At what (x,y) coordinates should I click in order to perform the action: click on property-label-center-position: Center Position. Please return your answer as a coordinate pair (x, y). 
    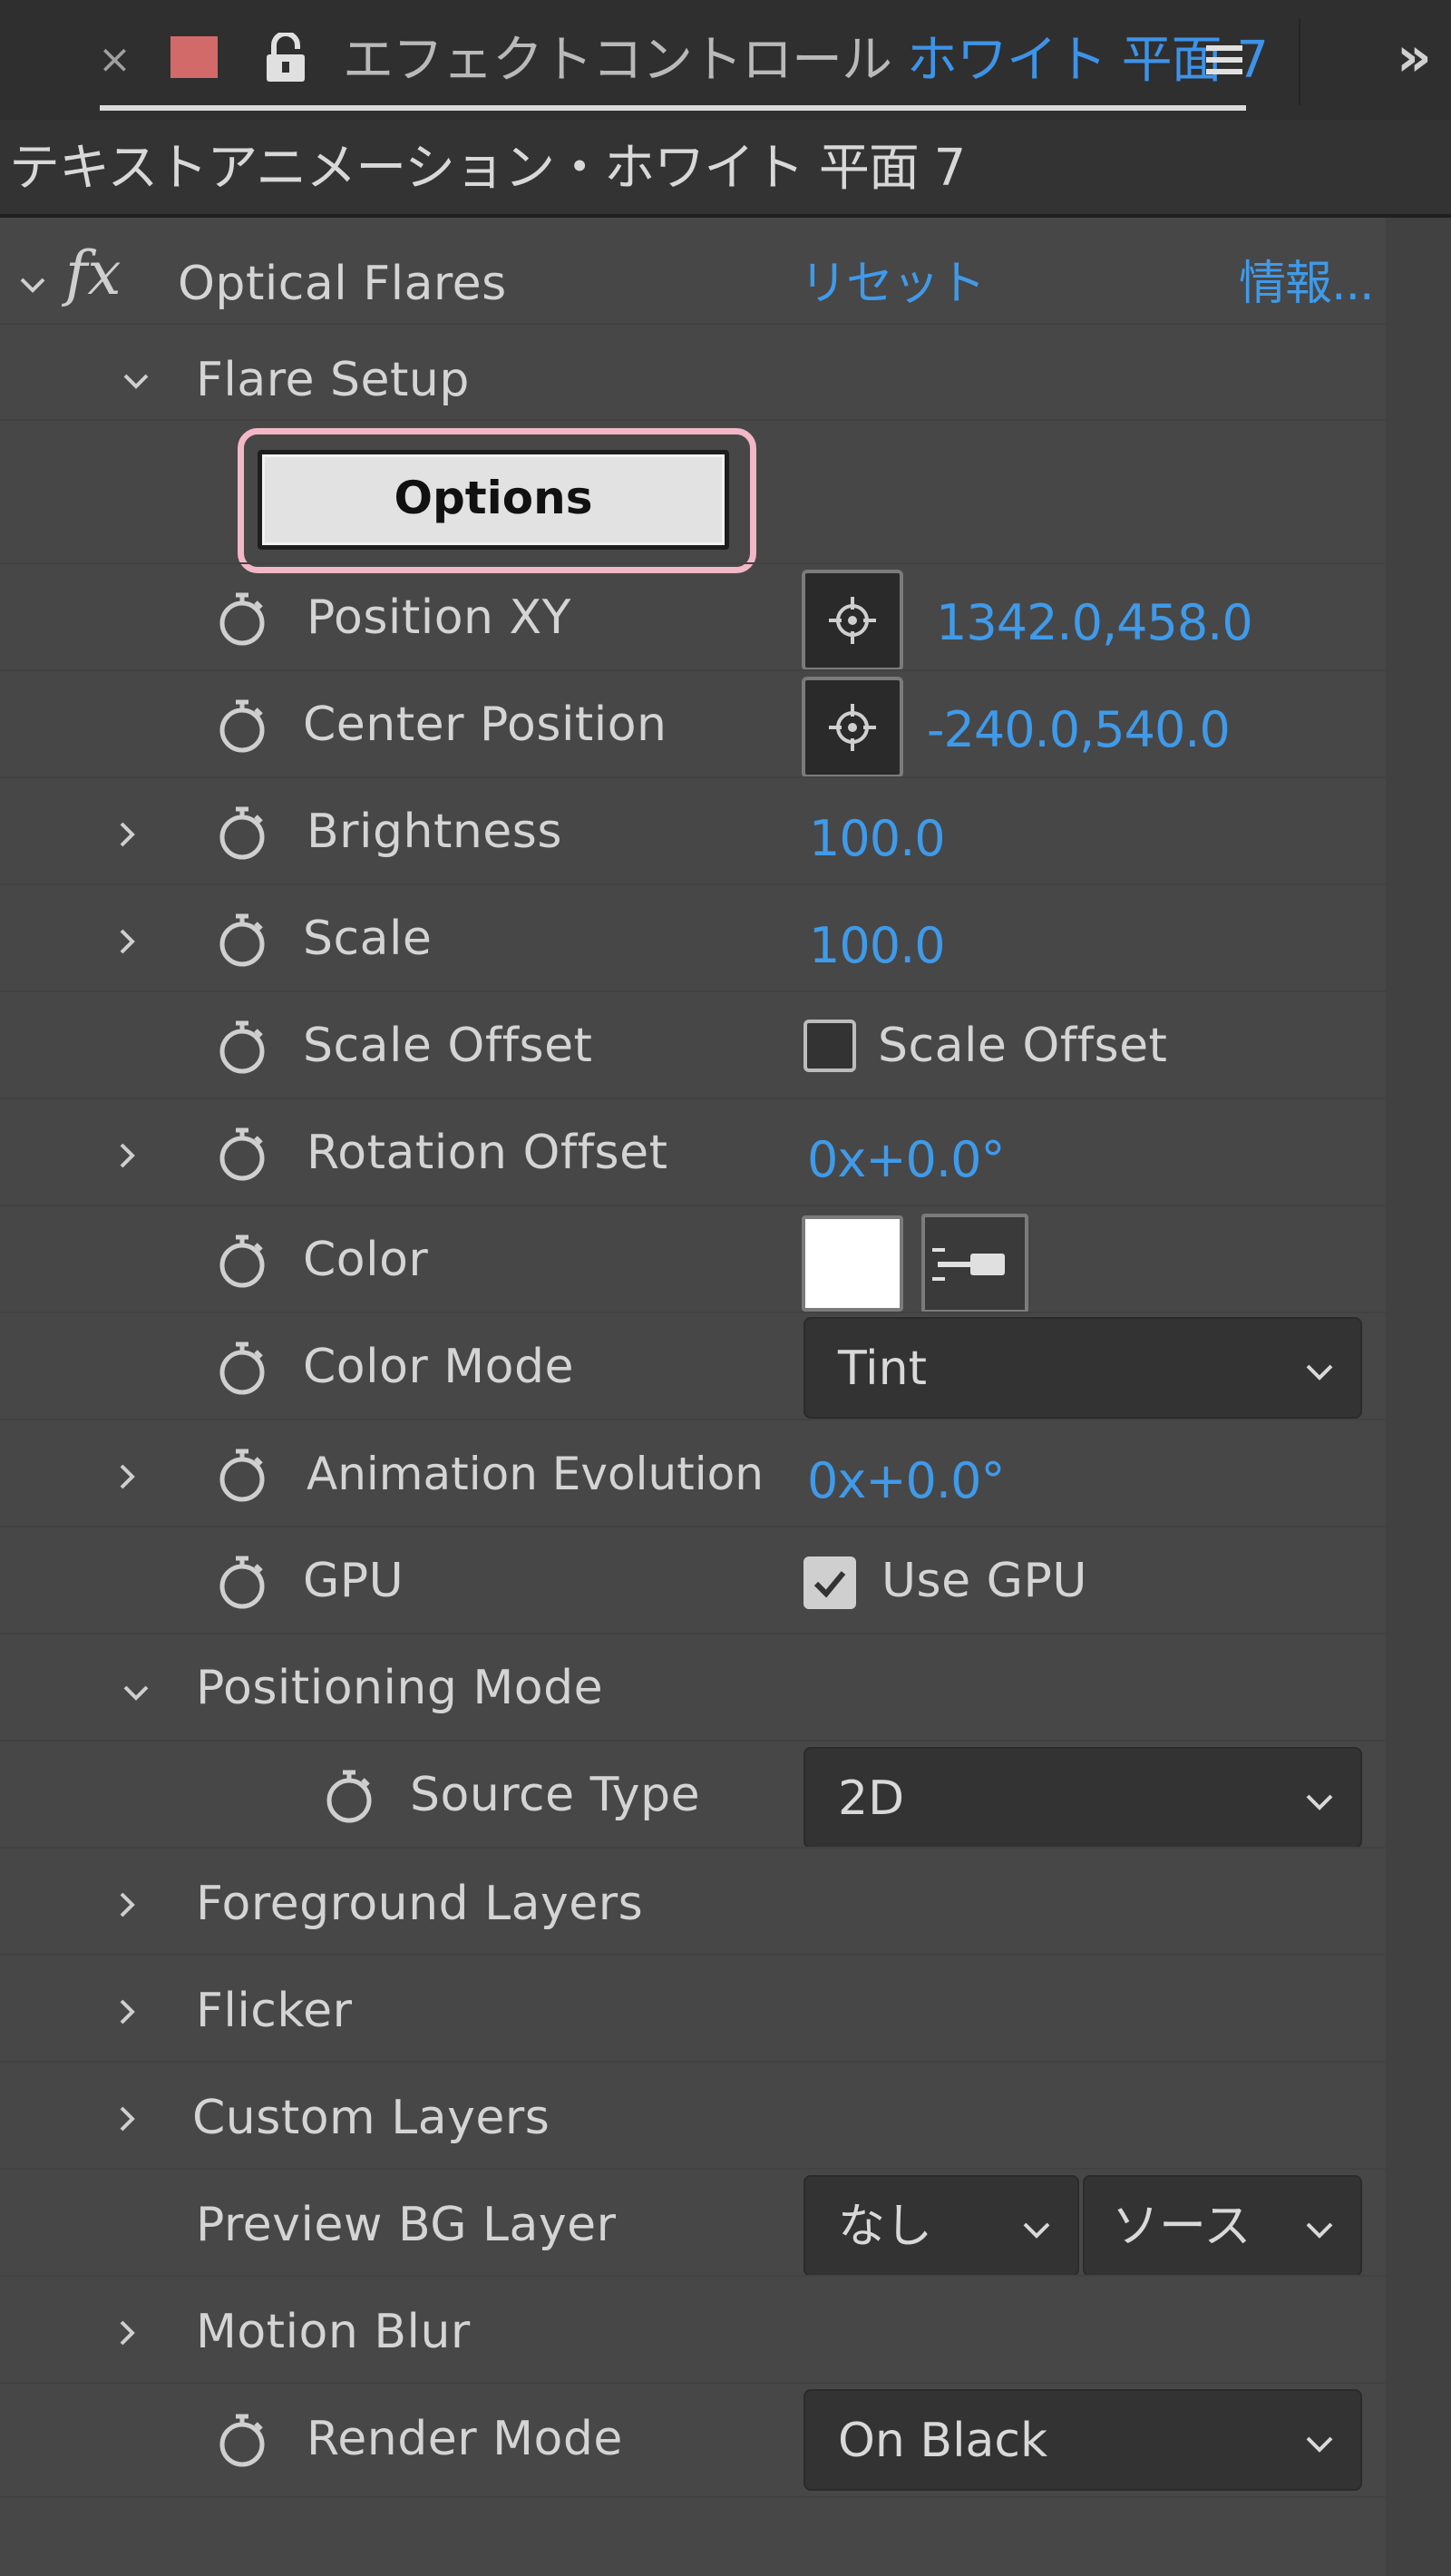
    Looking at the image, I should click on (485, 725).